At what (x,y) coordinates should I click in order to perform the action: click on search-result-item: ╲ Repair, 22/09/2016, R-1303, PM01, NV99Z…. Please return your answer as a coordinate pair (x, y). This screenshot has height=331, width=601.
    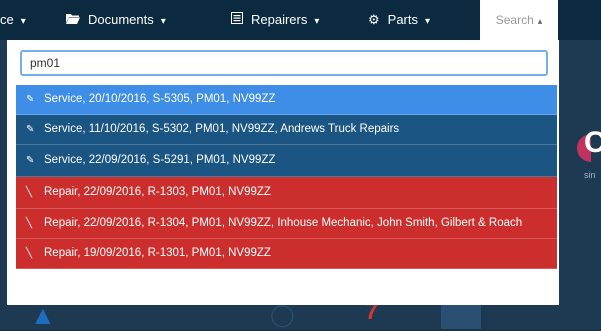
    Looking at the image, I should click on (286, 193).